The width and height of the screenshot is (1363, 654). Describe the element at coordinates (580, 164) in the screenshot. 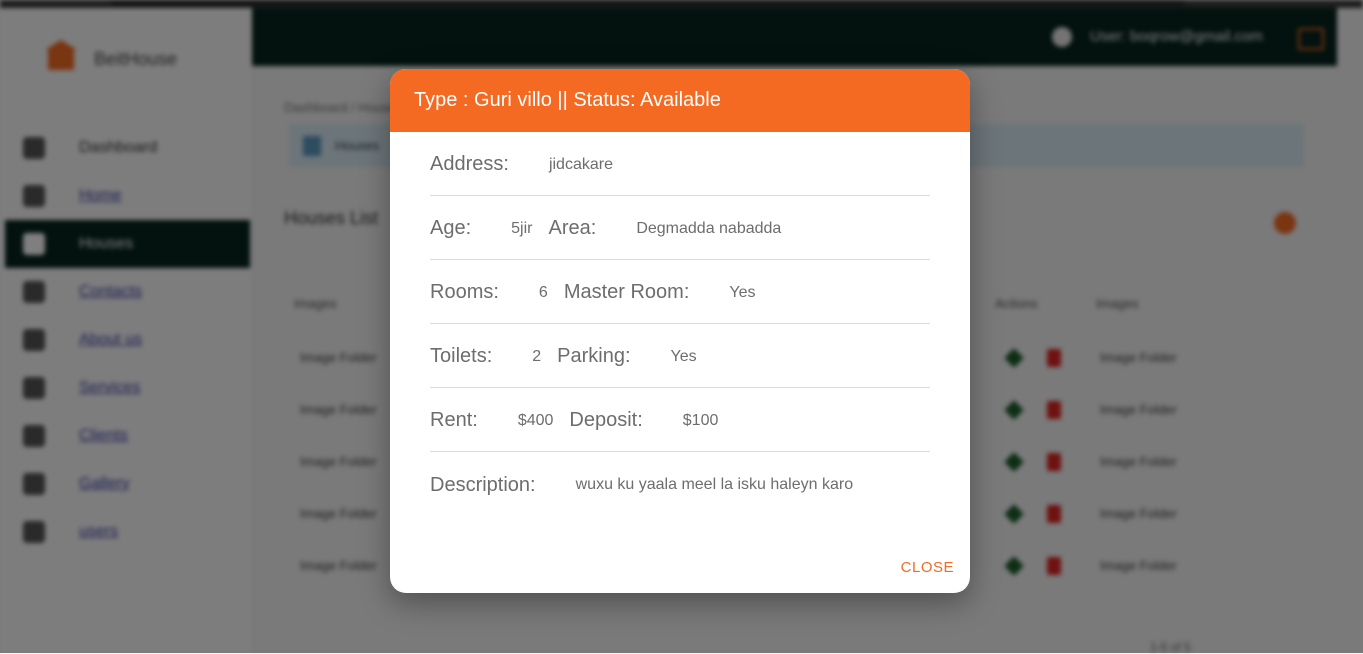

I see `address-value: jidcakare` at that location.